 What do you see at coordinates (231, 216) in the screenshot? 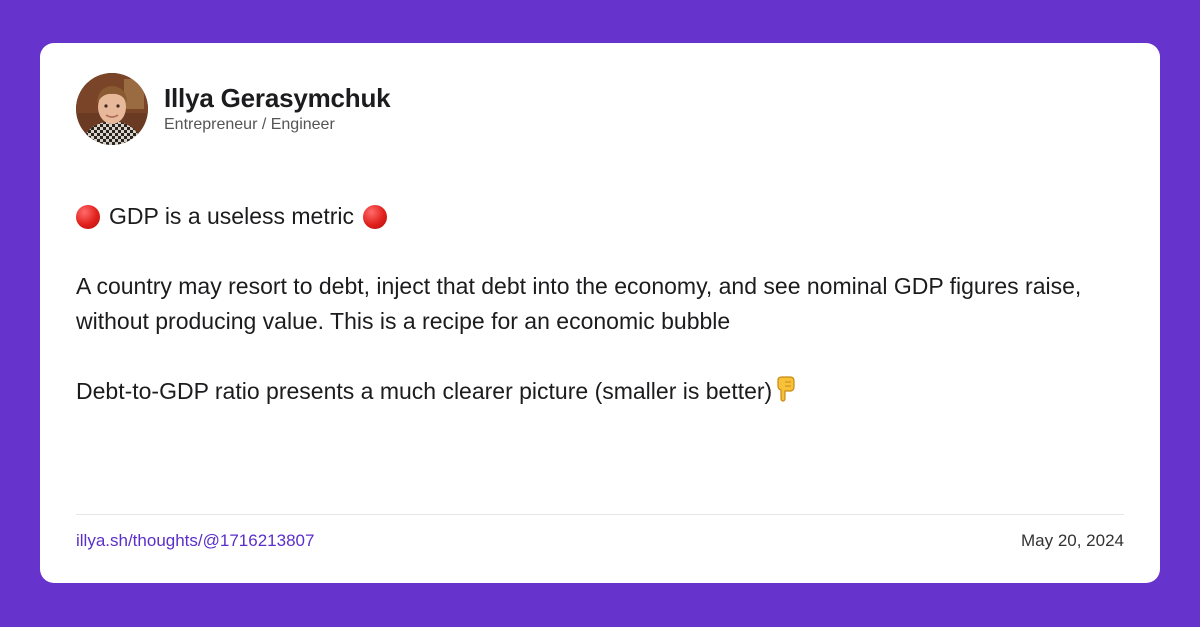
I see `post-headline-text: GDP is a useless metric` at bounding box center [231, 216].